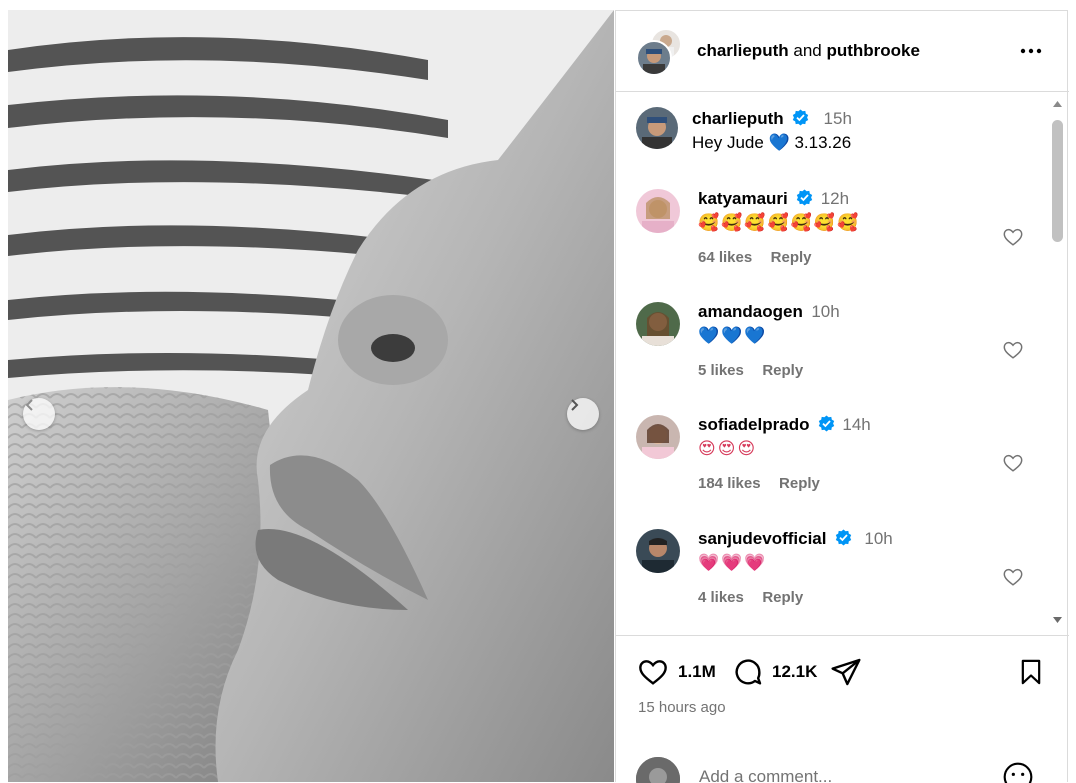  What do you see at coordinates (728, 142) in the screenshot?
I see `caption-text-main: Hey Jude` at bounding box center [728, 142].